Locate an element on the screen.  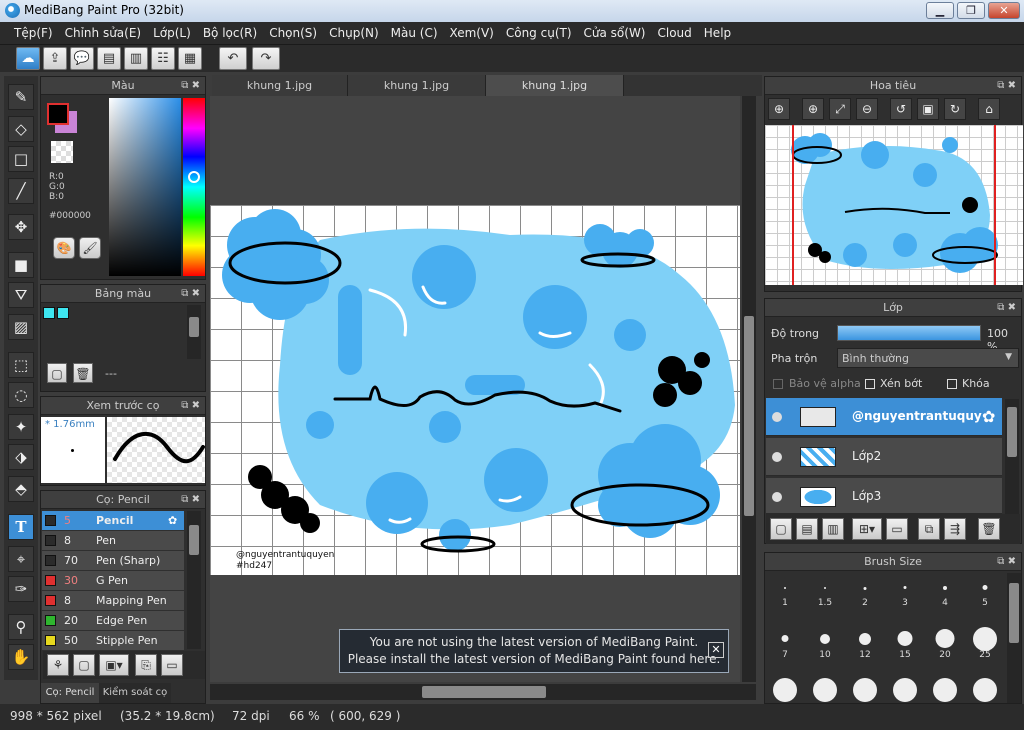
menu-layer: Lớp(L) is located at coordinates (172, 33).